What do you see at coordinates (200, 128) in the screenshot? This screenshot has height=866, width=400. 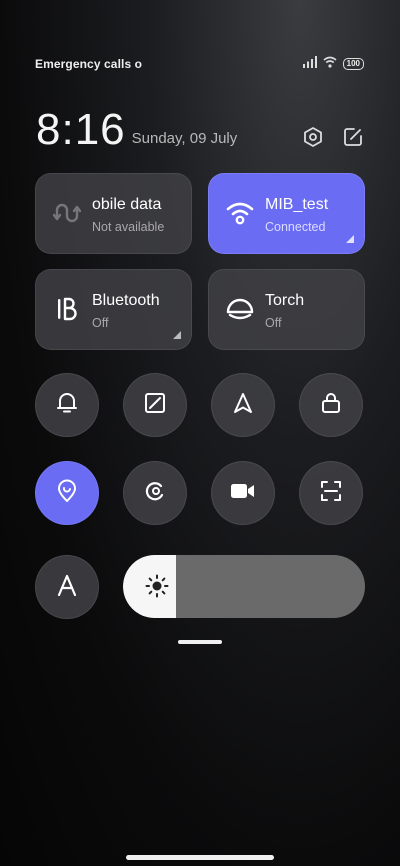 I see `header: 8:16 Sunday, 09 July` at bounding box center [200, 128].